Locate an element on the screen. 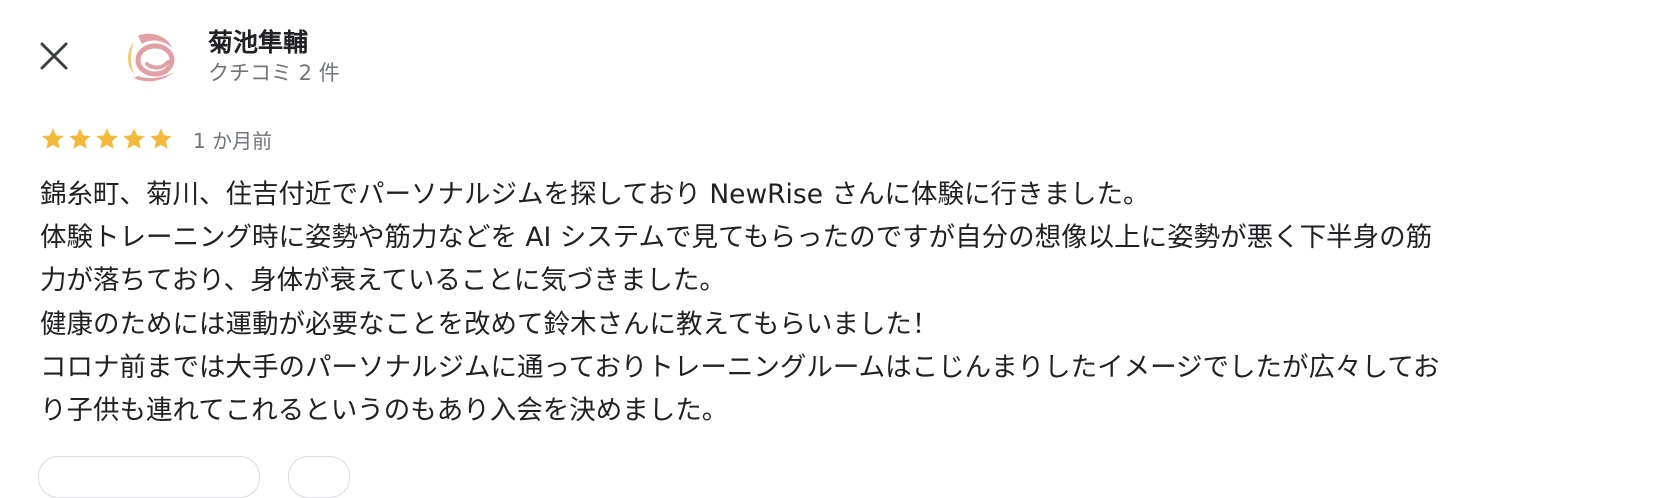 The height and width of the screenshot is (498, 1666). star-rating is located at coordinates (107, 139).